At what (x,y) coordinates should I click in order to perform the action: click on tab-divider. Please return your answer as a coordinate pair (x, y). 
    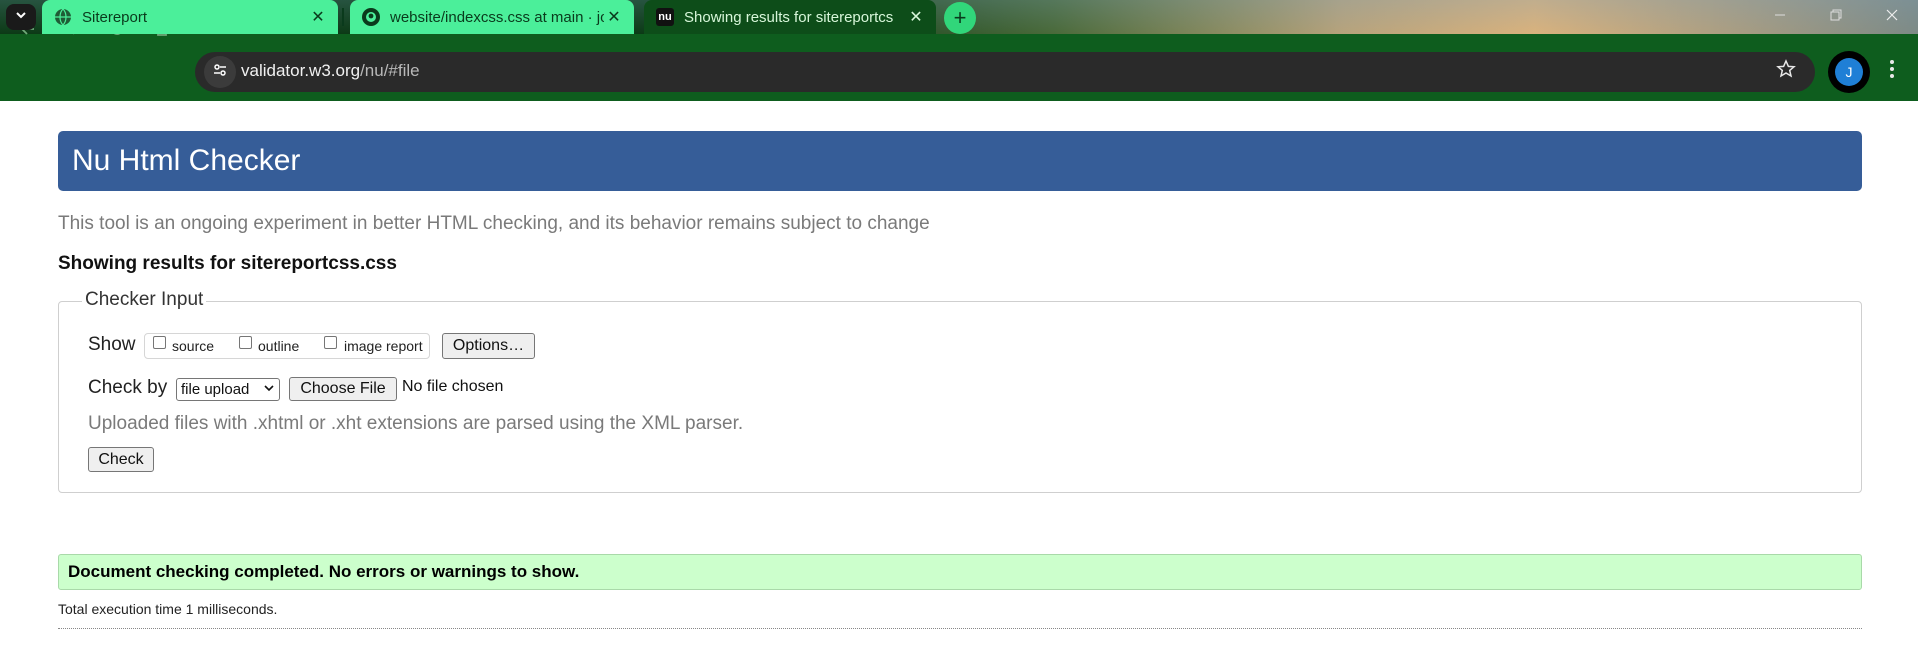
    Looking at the image, I should click on (343, 17).